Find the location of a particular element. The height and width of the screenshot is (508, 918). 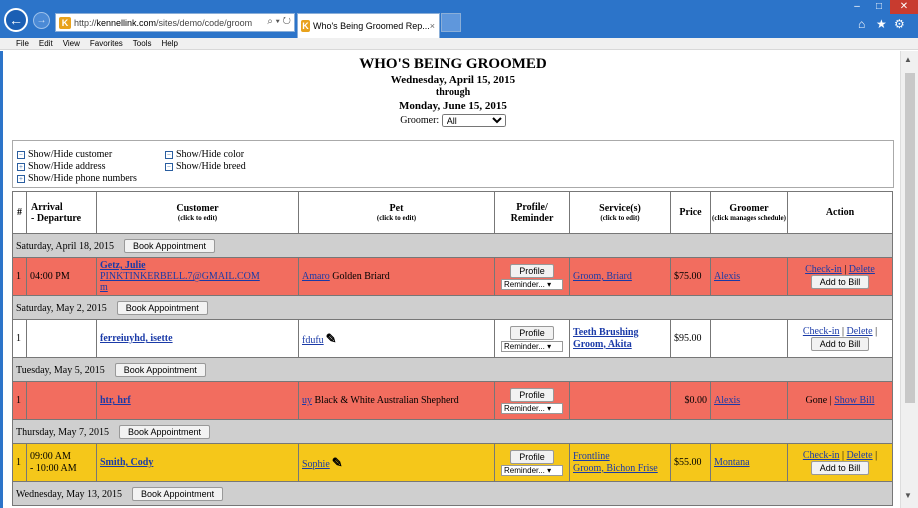

groomer-filter: Groomer: All is located at coordinates (453, 120).